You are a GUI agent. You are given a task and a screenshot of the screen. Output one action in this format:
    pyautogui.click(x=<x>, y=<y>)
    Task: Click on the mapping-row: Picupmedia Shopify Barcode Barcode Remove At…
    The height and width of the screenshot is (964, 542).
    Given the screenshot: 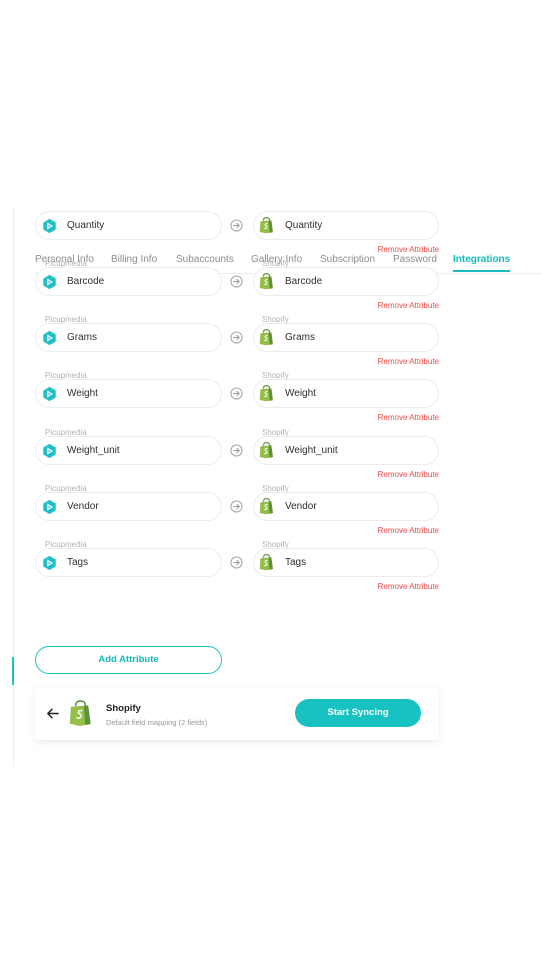 What is the action you would take?
    pyautogui.click(x=271, y=287)
    